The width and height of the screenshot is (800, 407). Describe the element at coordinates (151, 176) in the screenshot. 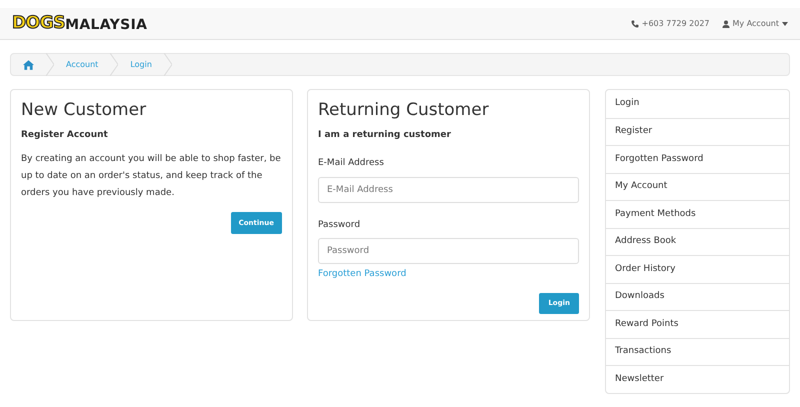

I see `description-text: By creating an account you will be able to shop faster, be up to date on an order's status, and keep track of the orders you have previously made.` at that location.